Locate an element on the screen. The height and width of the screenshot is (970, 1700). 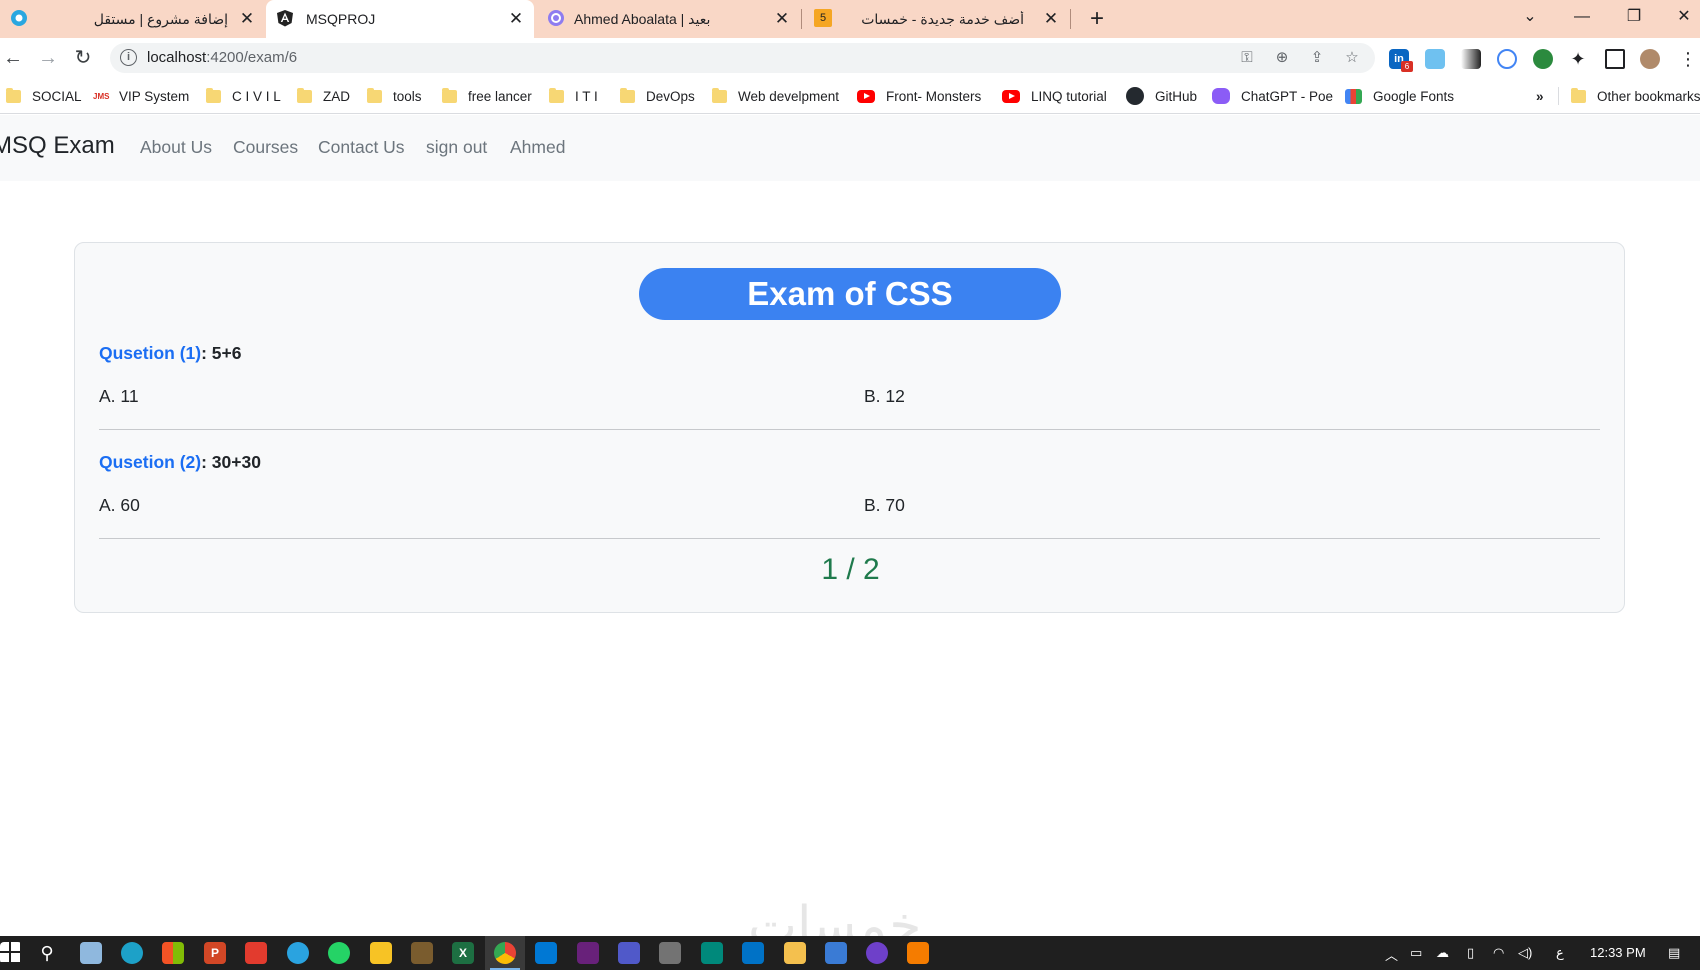
tab-msqproj: MSQPROJ ✕ is located at coordinates (400, 19).